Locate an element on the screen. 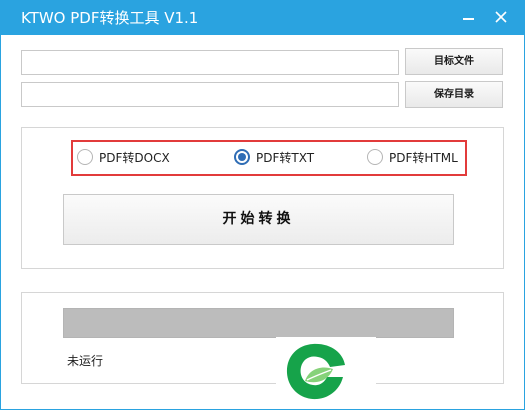  radio-dot is located at coordinates (242, 157).